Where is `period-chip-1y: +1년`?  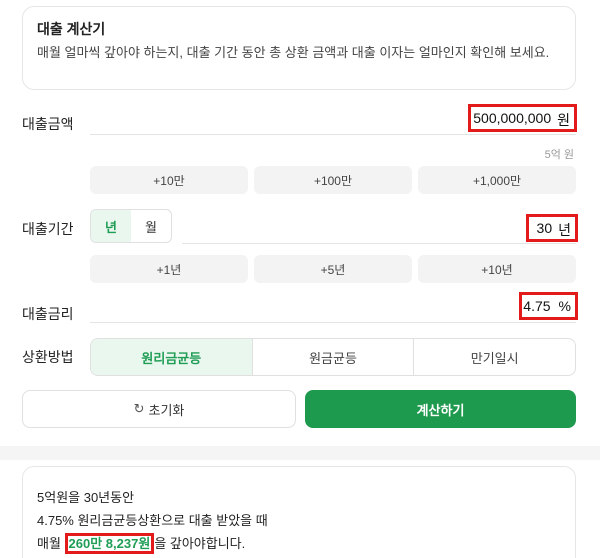
period-chip-1y: +1년 is located at coordinates (169, 269).